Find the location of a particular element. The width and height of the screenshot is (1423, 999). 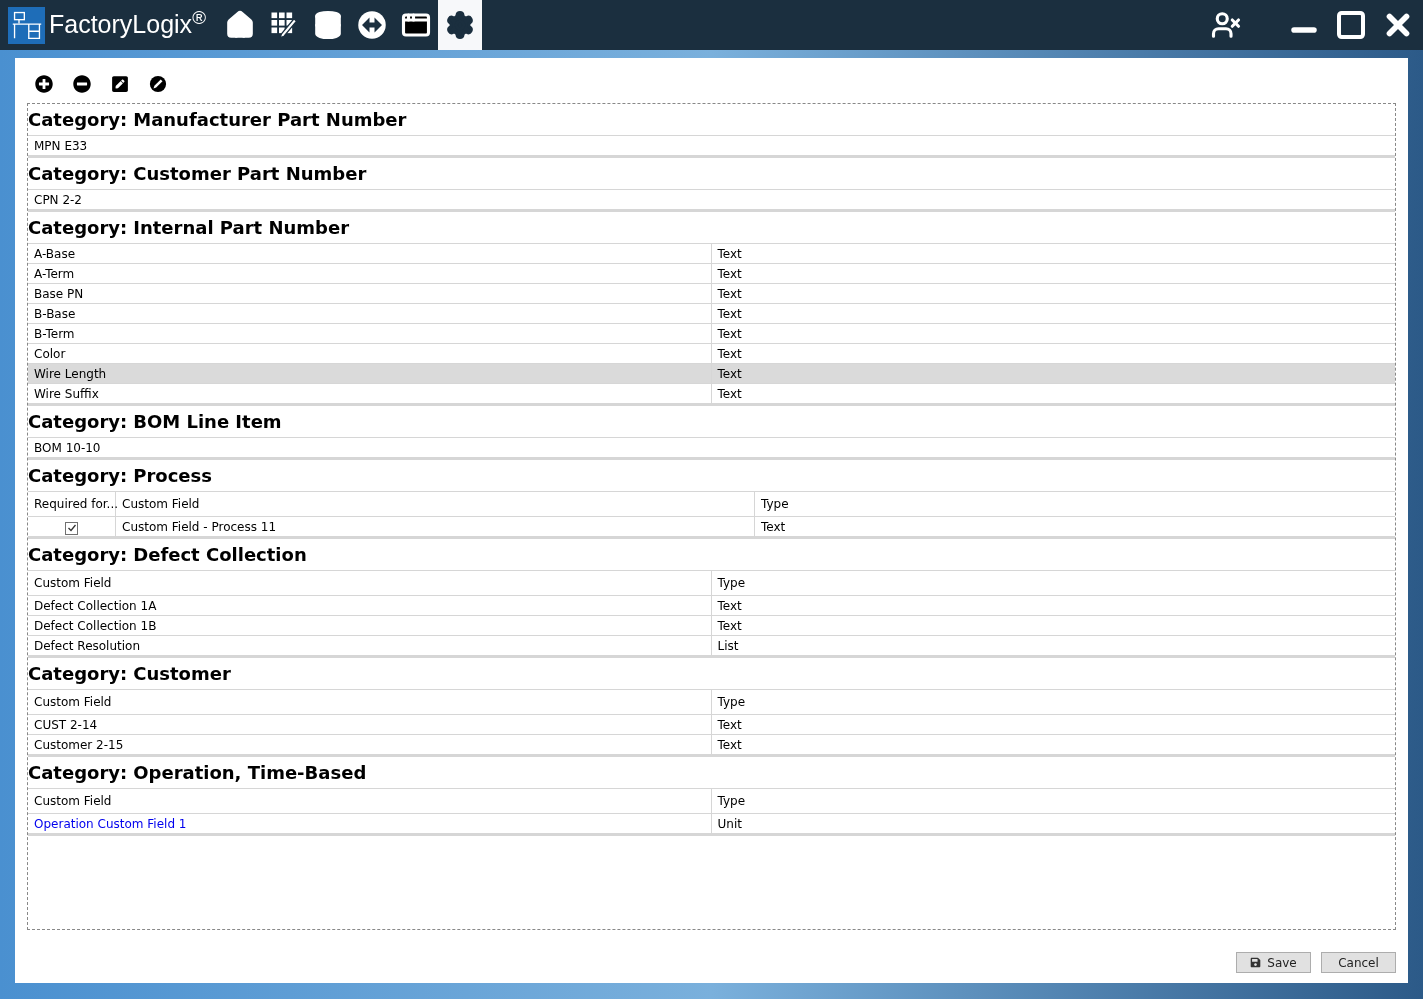

table-row: Wire Length Text is located at coordinates (711, 374).